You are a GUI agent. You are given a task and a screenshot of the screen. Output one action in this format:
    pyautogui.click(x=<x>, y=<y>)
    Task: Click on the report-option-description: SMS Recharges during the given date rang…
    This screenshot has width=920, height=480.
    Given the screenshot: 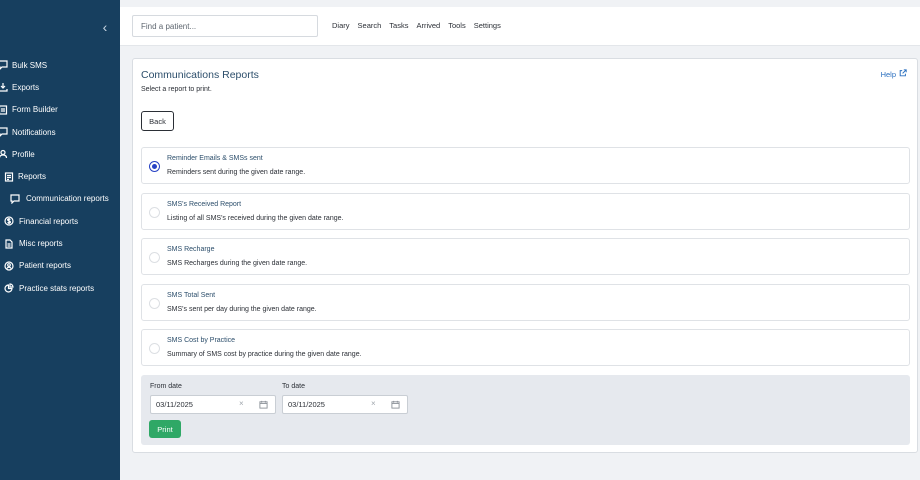 What is the action you would take?
    pyautogui.click(x=237, y=263)
    